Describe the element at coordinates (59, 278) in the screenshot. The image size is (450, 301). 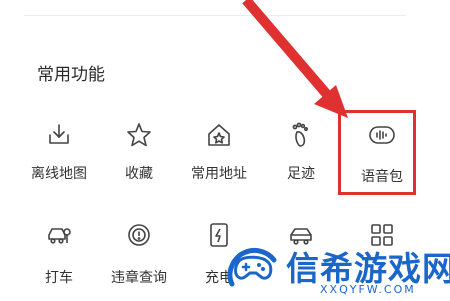
I see `feature-label: 打车` at that location.